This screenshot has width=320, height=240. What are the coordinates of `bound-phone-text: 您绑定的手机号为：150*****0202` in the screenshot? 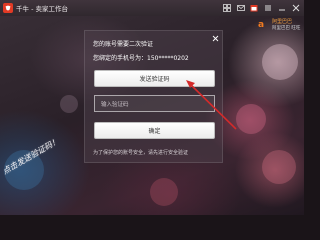 It's located at (141, 58).